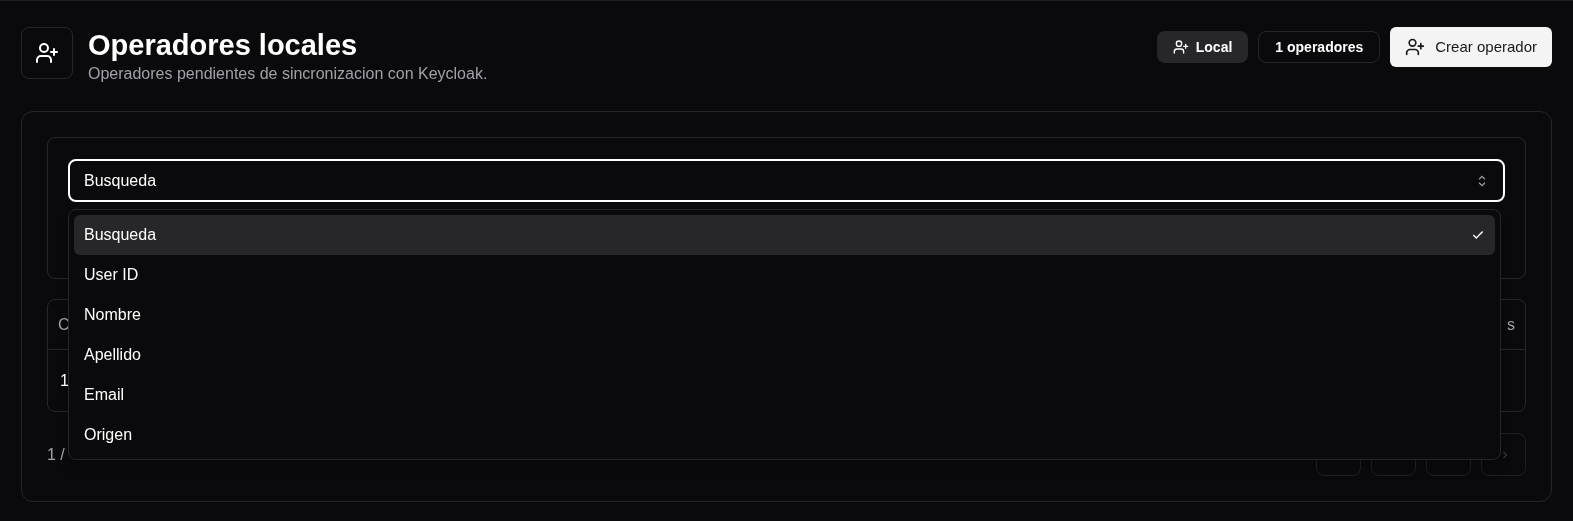 The width and height of the screenshot is (1573, 521). Describe the element at coordinates (784, 355) in the screenshot. I see `dropdown-option: Apellido` at that location.